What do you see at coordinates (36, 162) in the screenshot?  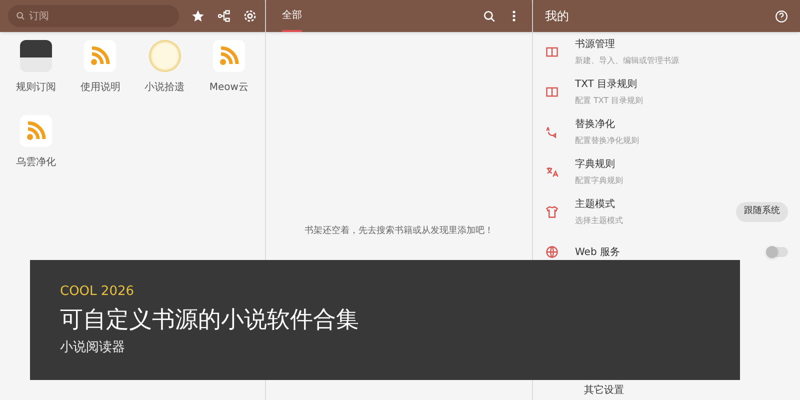 I see `app-label: 乌雲净化` at bounding box center [36, 162].